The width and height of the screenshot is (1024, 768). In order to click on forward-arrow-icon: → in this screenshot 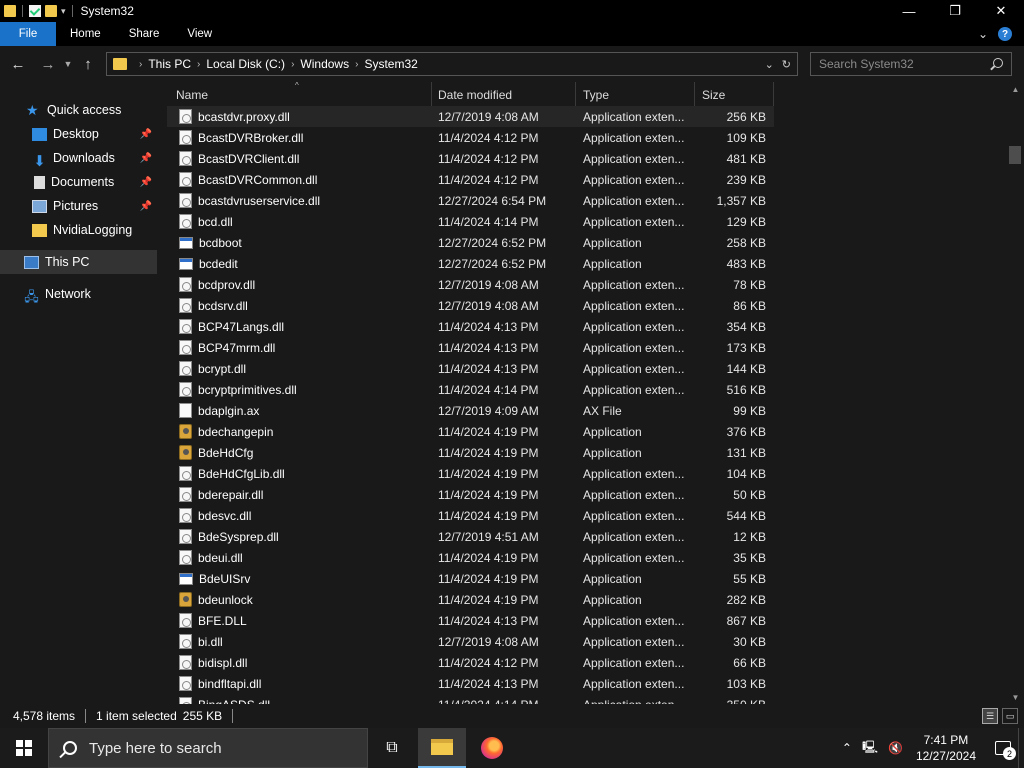, I will do `click(48, 64)`.